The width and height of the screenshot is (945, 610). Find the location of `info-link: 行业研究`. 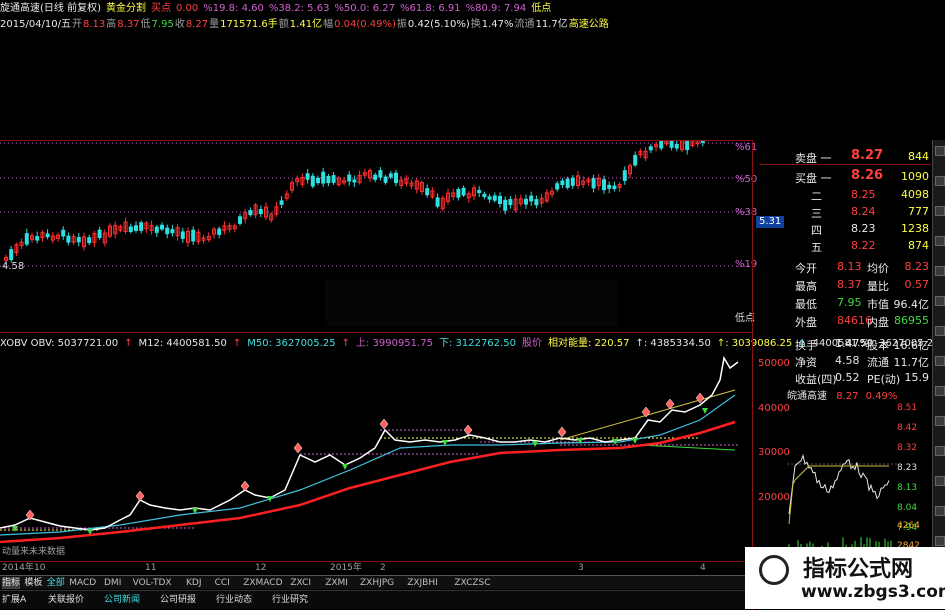

info-link: 行业研究 is located at coordinates (290, 600).